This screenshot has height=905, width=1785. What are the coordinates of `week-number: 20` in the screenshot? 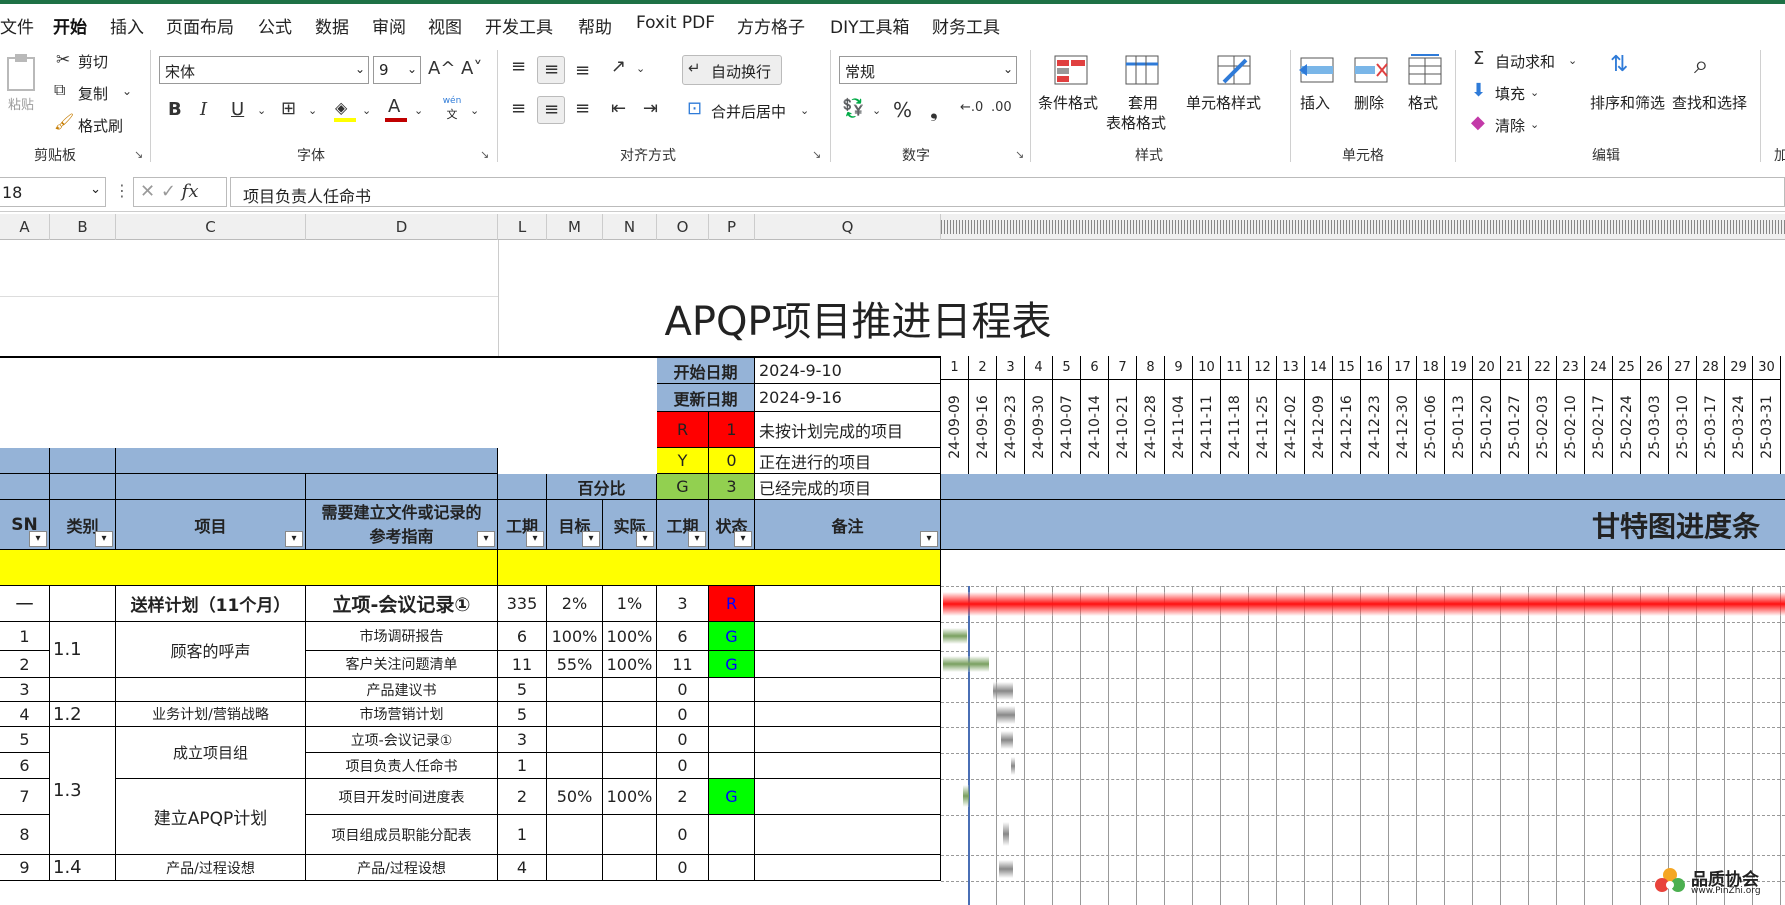 It's located at (1487, 368).